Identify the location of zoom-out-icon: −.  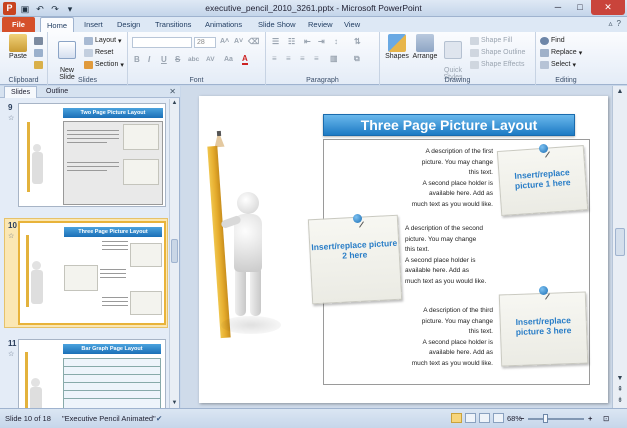
(522, 418).